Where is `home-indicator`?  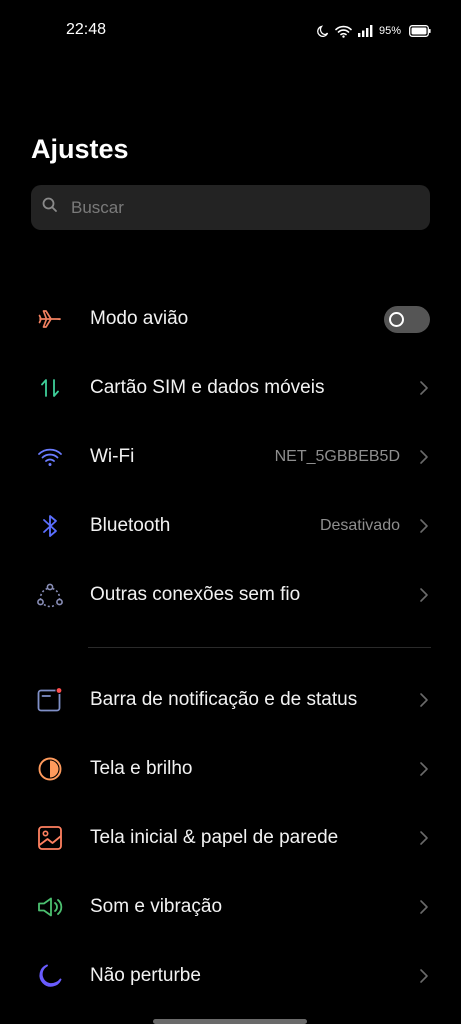
home-indicator is located at coordinates (230, 1021).